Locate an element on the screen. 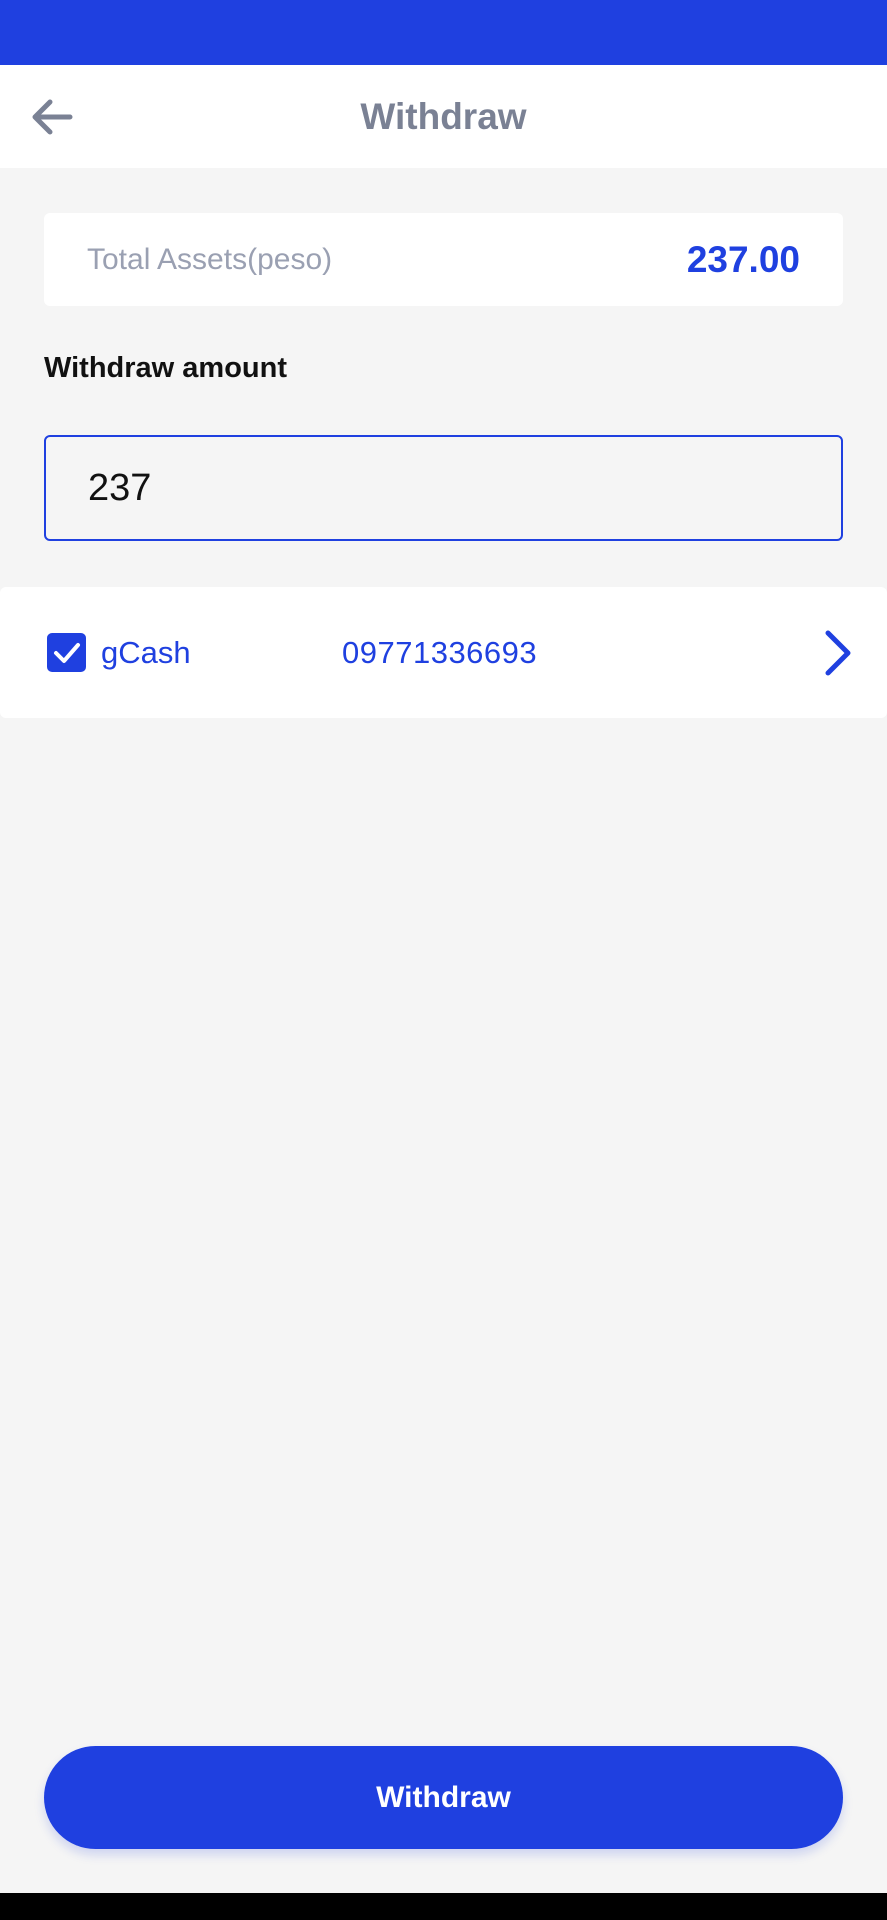 The width and height of the screenshot is (887, 1920). method-chevron is located at coordinates (838, 653).